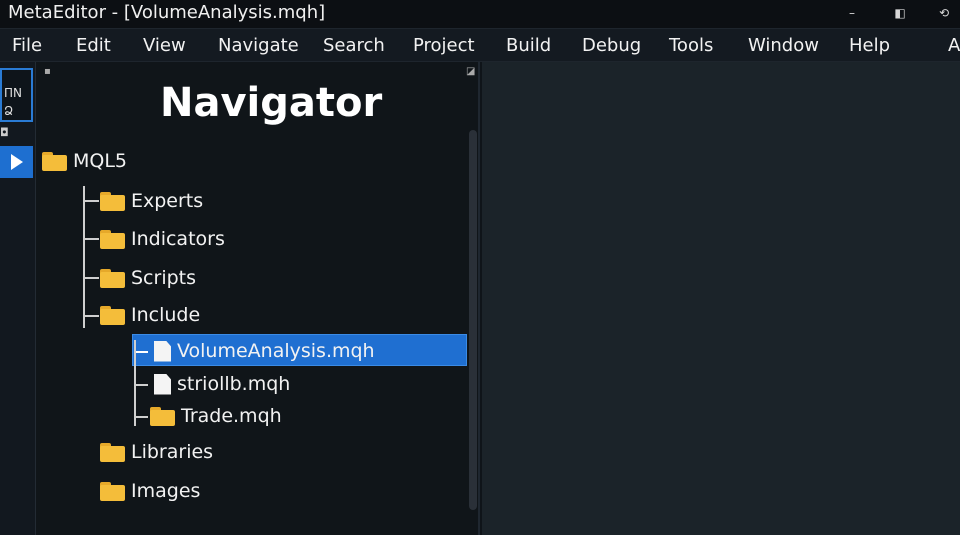  Describe the element at coordinates (164, 278) in the screenshot. I see `tree-node-label: Scripts` at that location.